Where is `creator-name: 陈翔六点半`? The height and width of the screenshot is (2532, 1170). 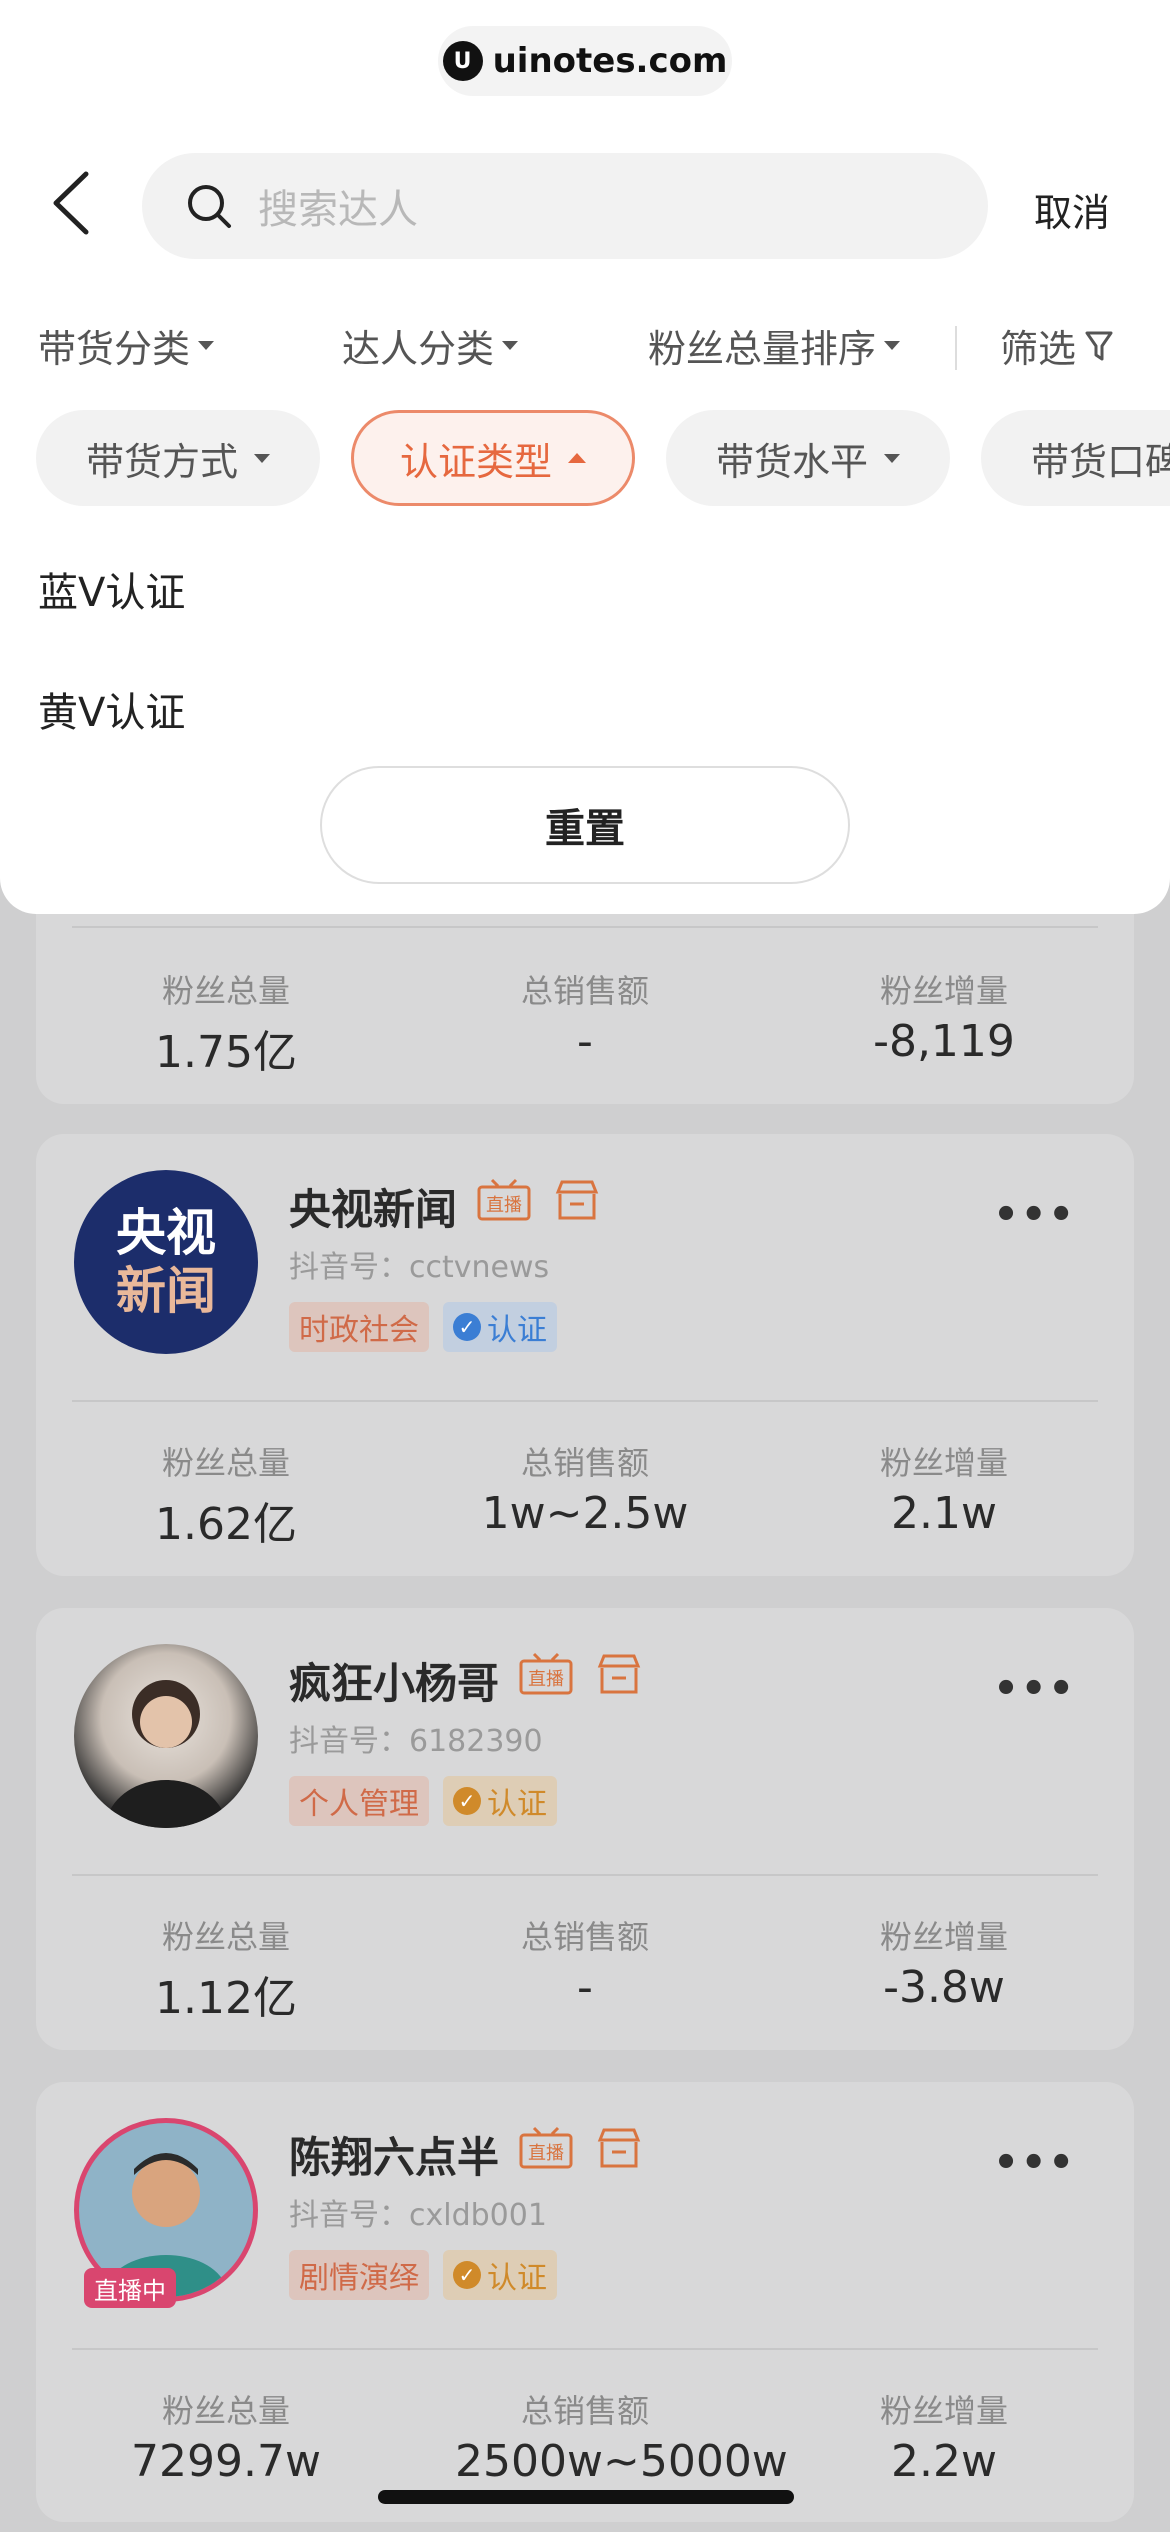
creator-name: 陈翔六点半 is located at coordinates (394, 2157).